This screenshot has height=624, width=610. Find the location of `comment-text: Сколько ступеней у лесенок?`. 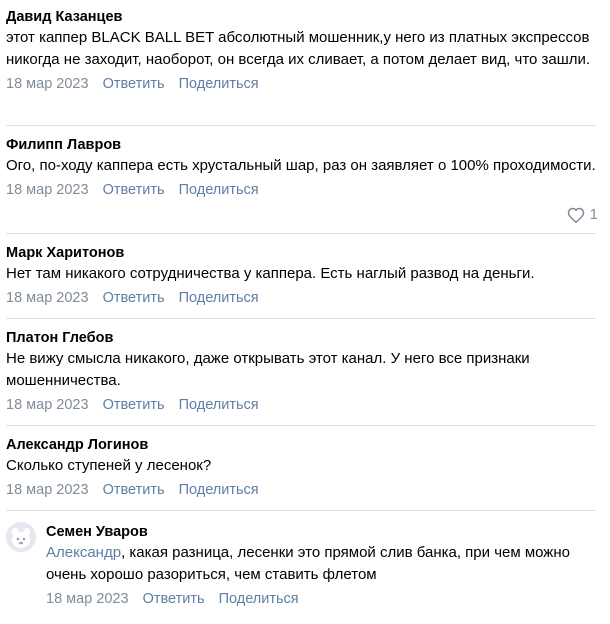

comment-text: Сколько ступеней у лесенок? is located at coordinates (109, 465).